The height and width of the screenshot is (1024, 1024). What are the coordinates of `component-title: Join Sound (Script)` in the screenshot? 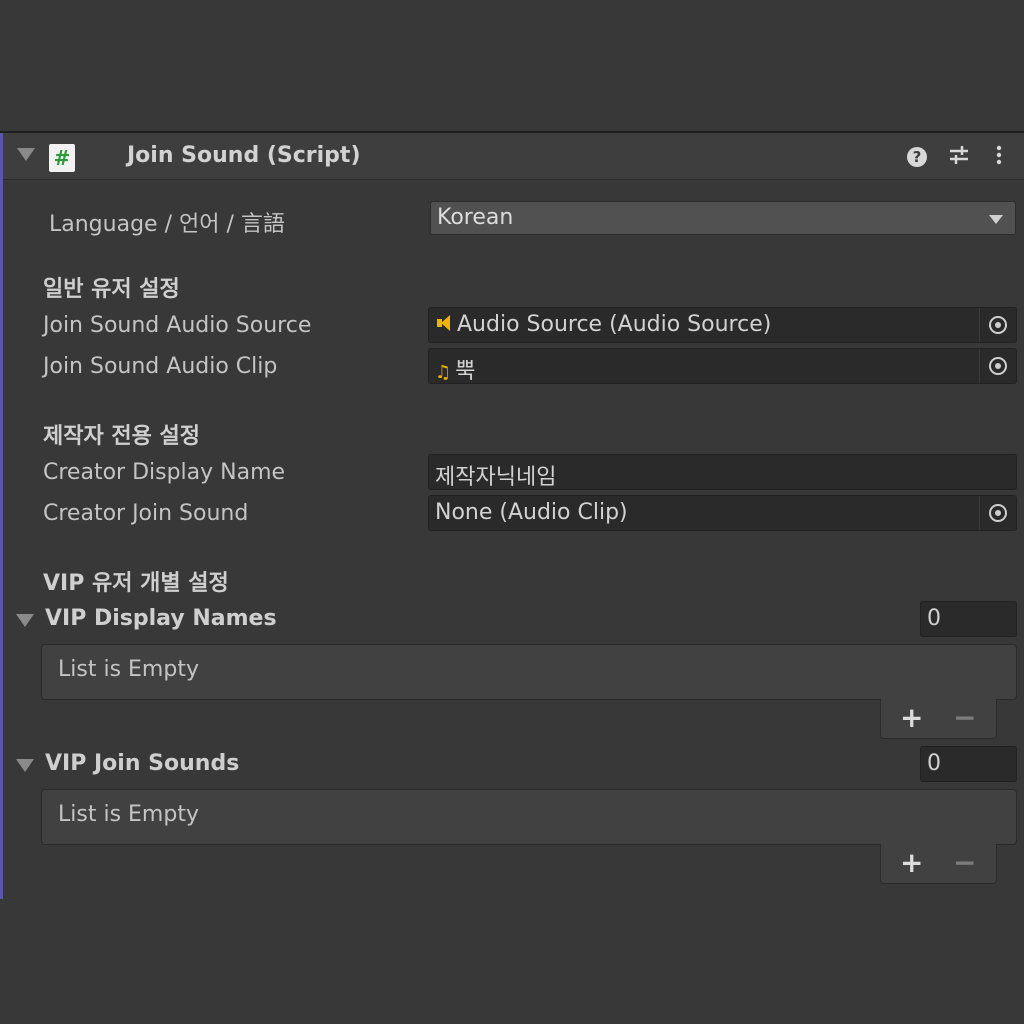 It's located at (244, 155).